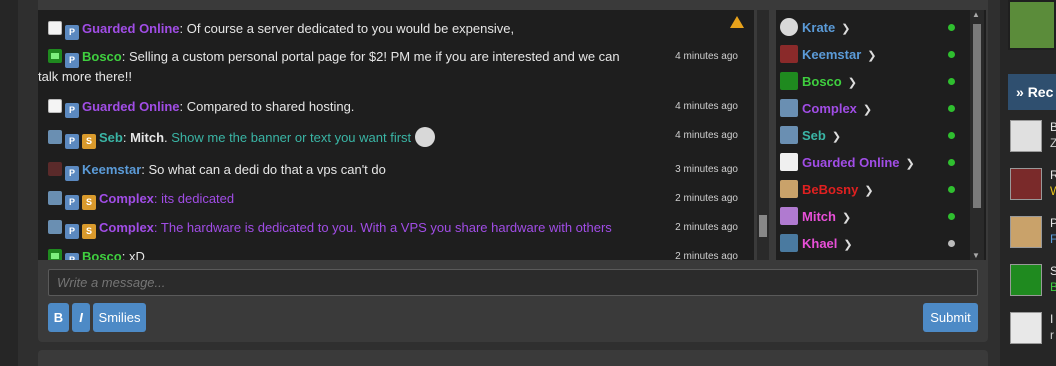 This screenshot has height=366, width=1056. I want to click on status-away-icon, so click(951, 243).